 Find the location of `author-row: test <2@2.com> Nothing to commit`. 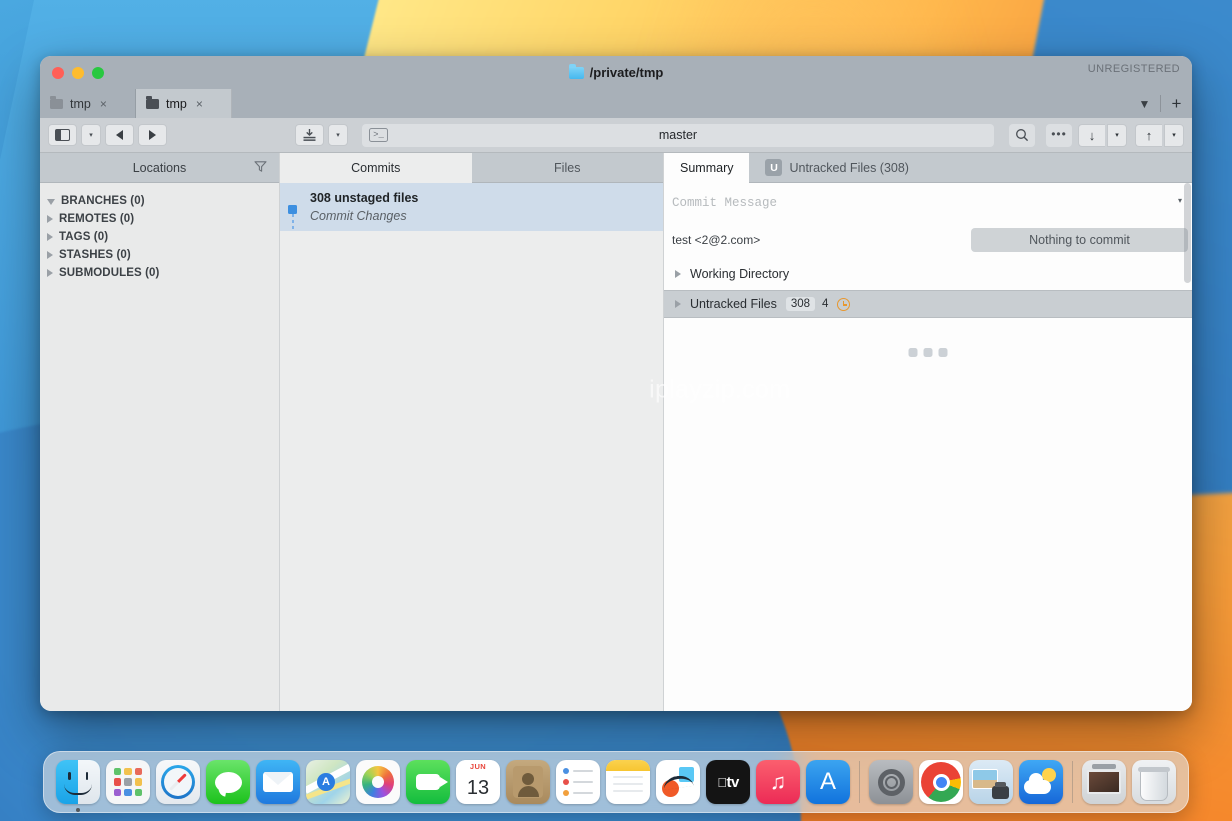

author-row: test <2@2.com> Nothing to commit is located at coordinates (928, 240).